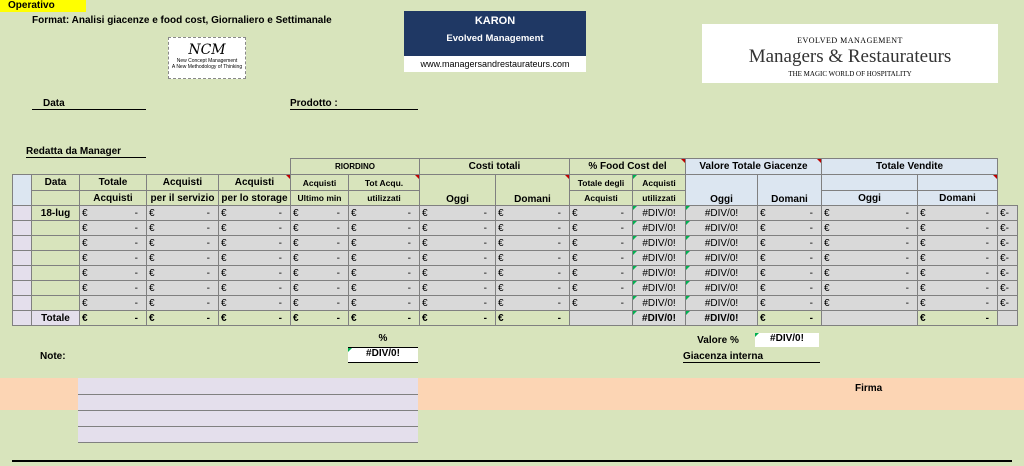  What do you see at coordinates (55, 213) in the screenshot?
I see `date-cell: 18-lug` at bounding box center [55, 213].